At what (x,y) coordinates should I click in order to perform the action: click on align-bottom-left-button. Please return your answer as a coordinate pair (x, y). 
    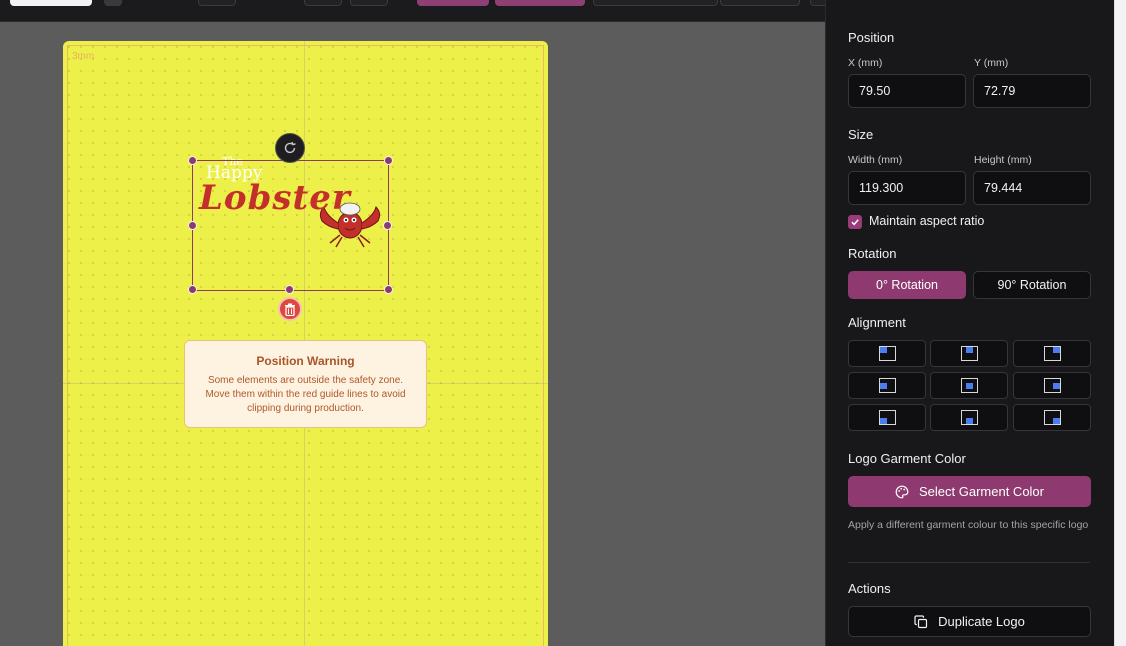
    Looking at the image, I should click on (887, 417).